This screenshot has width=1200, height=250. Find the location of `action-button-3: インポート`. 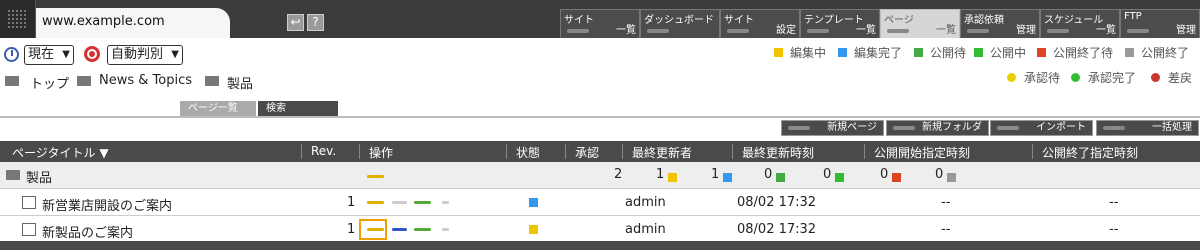

action-button-3: インポート is located at coordinates (1041, 128).